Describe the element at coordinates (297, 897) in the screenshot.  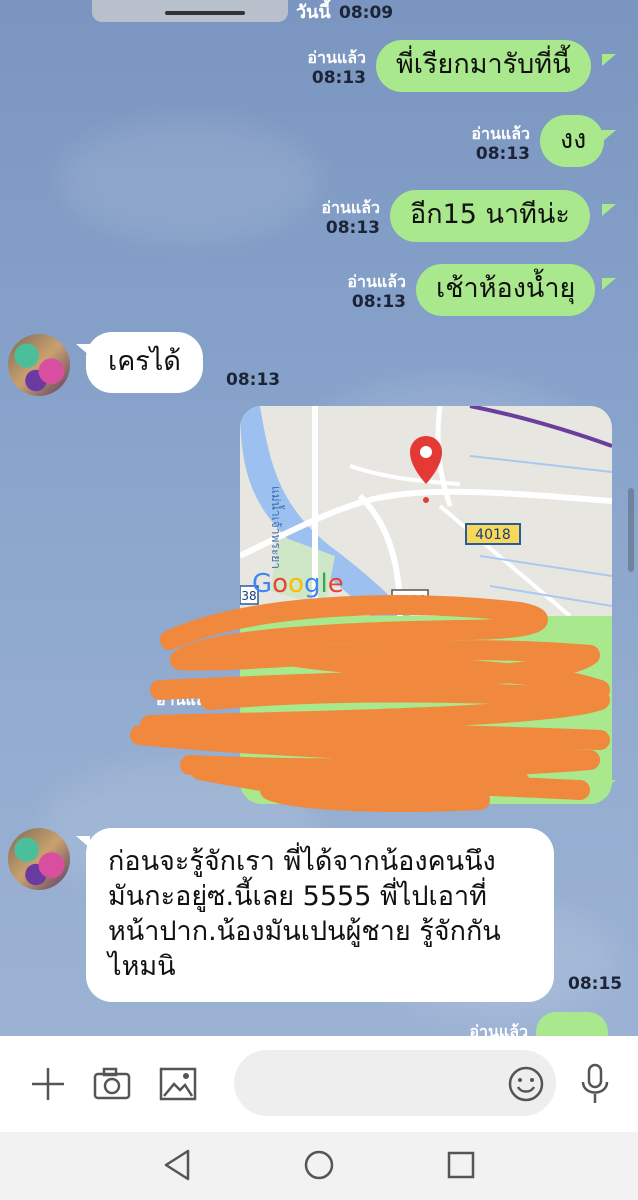
I see `message-line: มันกะอยู่ซ.นี้เลย 5555 พี่ไปเอาที่` at that location.